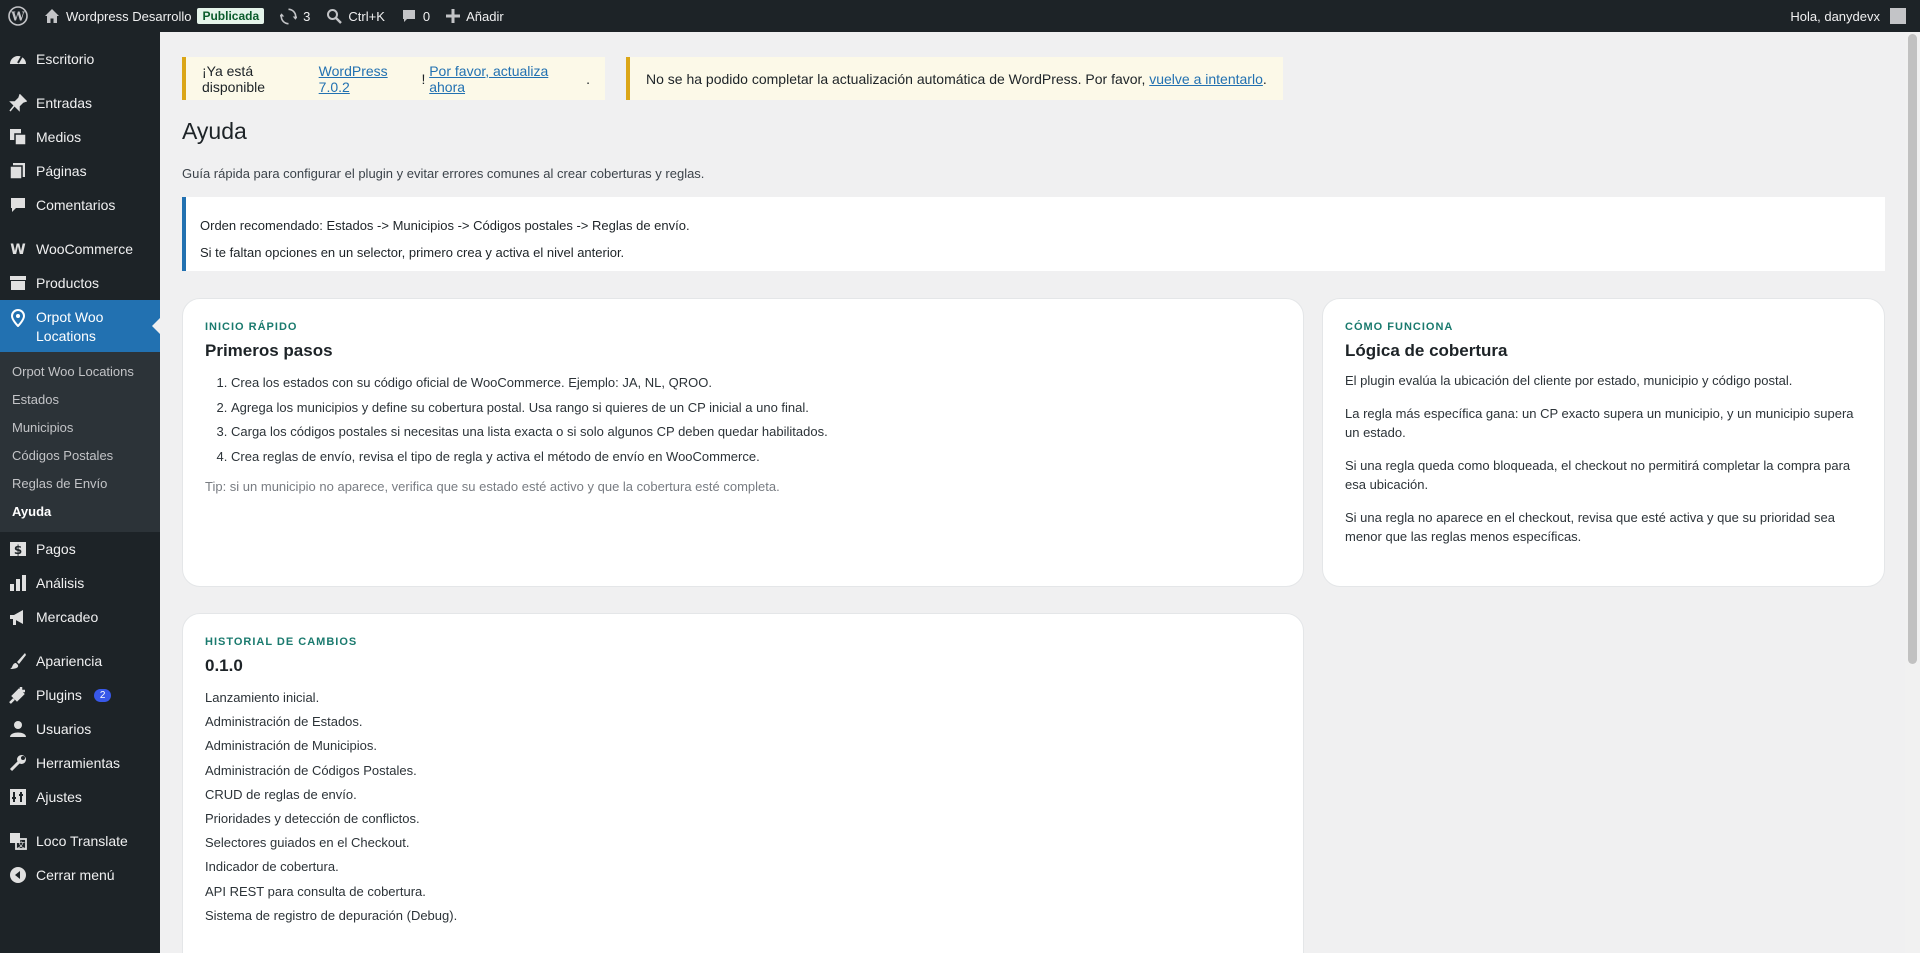 This screenshot has height=953, width=1920. Describe the element at coordinates (1399, 327) in the screenshot. I see `card-eyebrow: CÓMO FUNCIONA` at that location.